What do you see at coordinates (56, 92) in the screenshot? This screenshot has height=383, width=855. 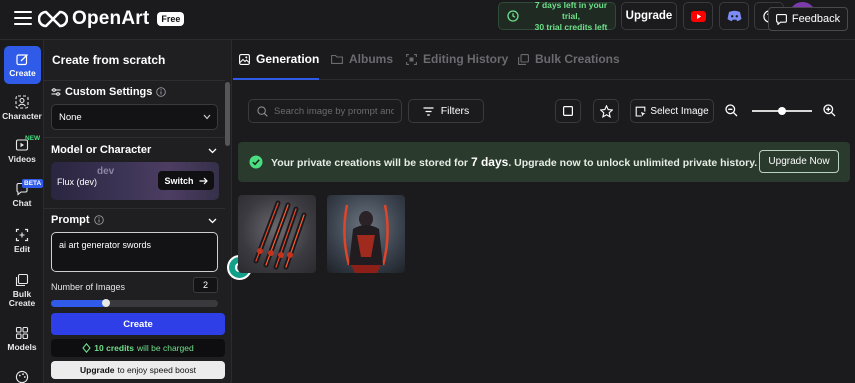 I see `sliders-icon` at bounding box center [56, 92].